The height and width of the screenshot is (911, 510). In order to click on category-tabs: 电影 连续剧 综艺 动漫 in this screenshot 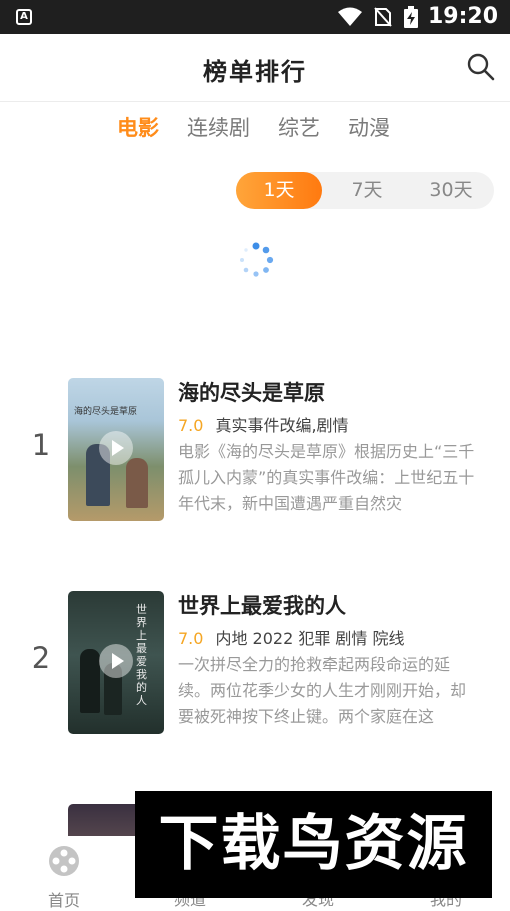, I will do `click(253, 127)`.